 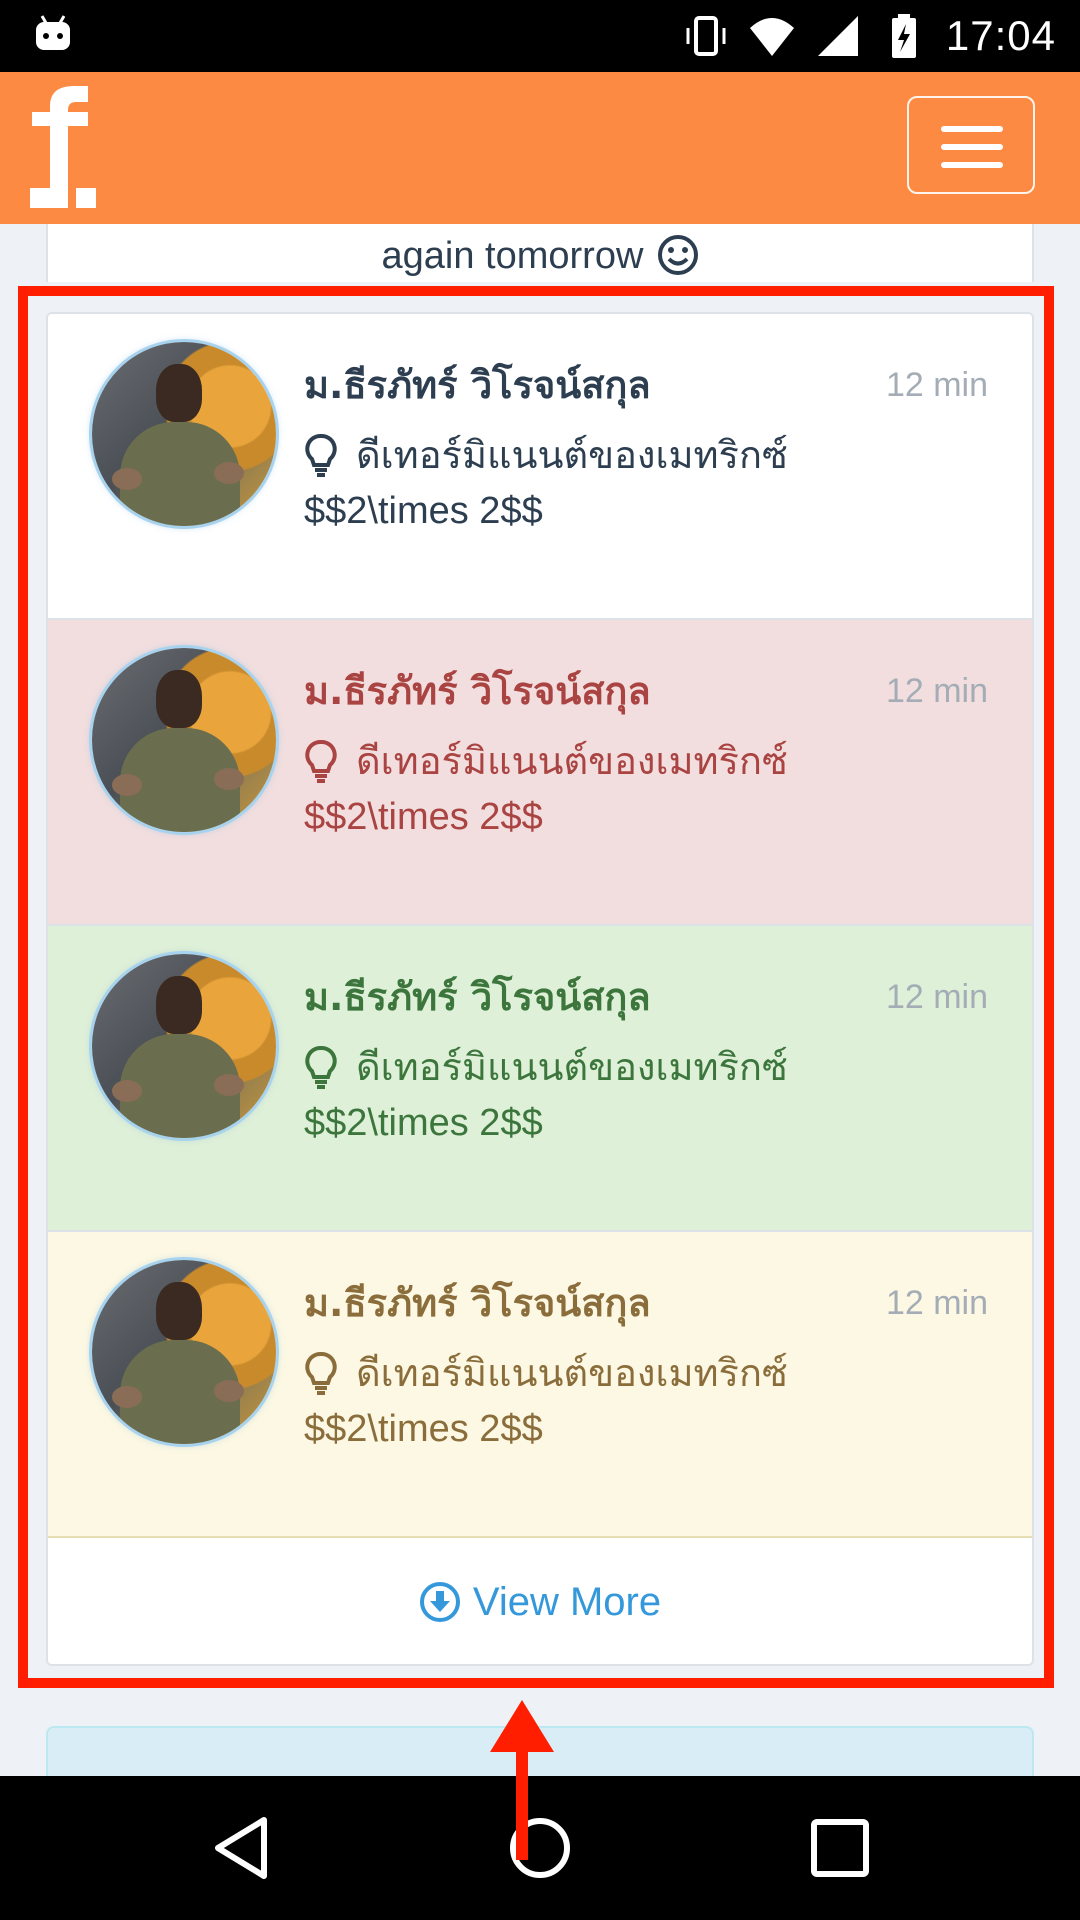 I want to click on battery-charging-icon, so click(x=903, y=36).